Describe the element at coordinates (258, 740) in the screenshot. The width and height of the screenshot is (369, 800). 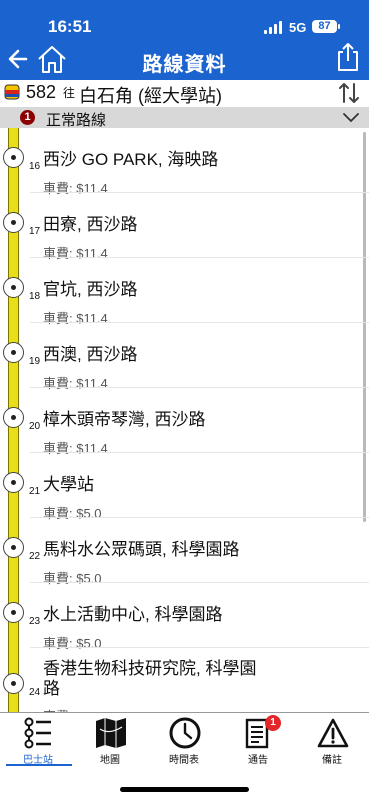
I see `tab-notices: 1 通告` at that location.